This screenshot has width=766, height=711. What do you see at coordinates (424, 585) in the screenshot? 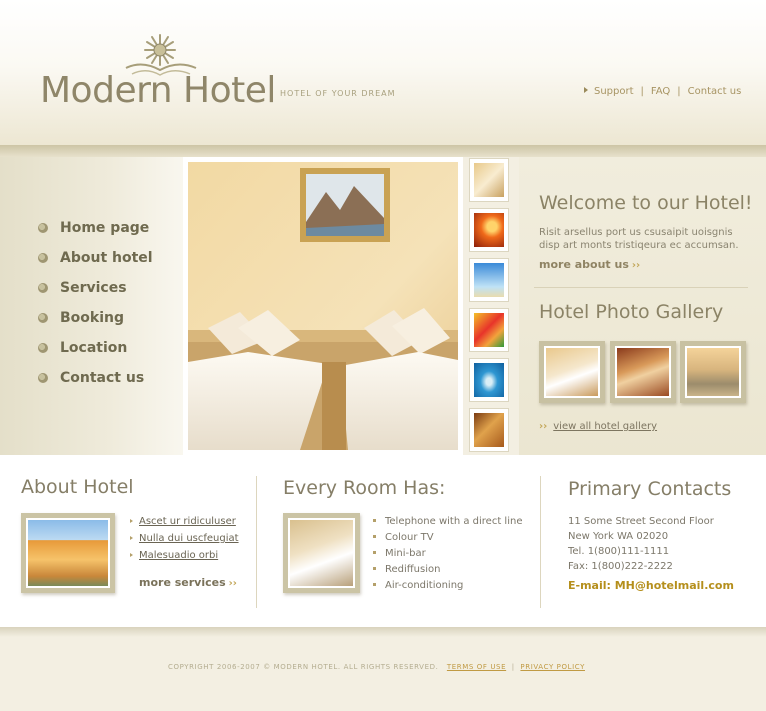
I see `amenity-label: Air-conditioning` at bounding box center [424, 585].